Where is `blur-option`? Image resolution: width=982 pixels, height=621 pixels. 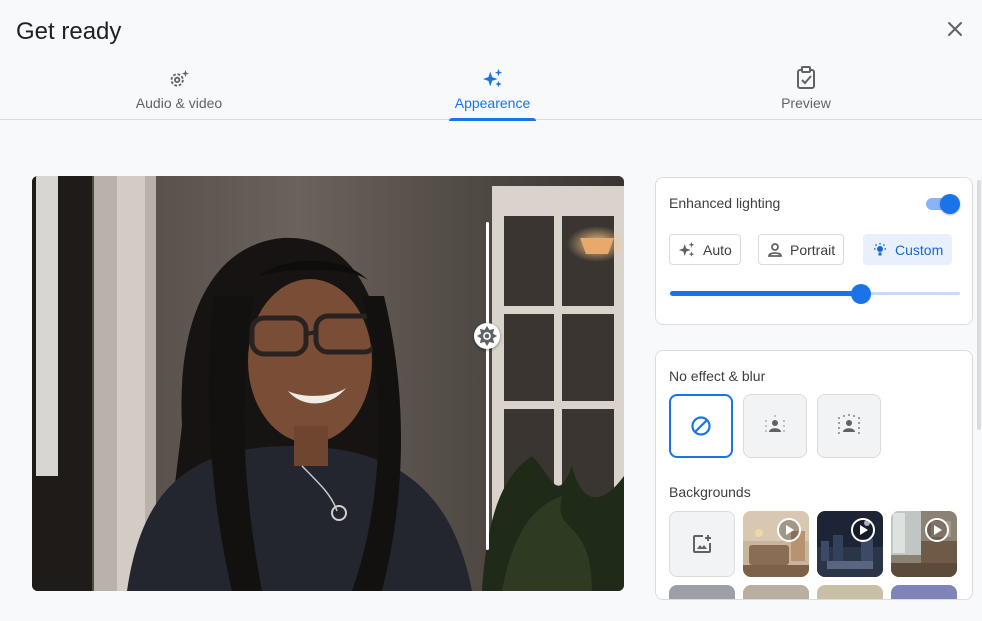 blur-option is located at coordinates (849, 426).